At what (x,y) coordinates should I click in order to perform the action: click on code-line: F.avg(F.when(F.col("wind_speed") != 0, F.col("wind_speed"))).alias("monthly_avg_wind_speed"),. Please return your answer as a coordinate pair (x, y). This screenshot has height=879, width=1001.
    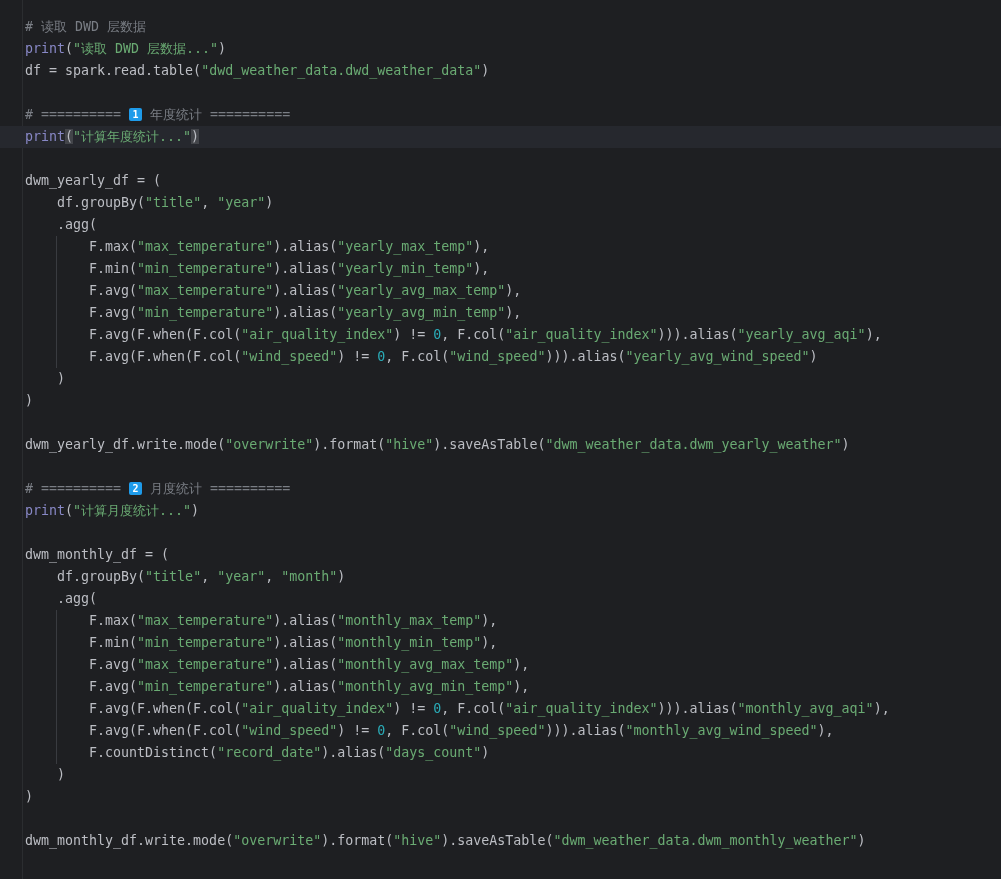
    Looking at the image, I should click on (461, 730).